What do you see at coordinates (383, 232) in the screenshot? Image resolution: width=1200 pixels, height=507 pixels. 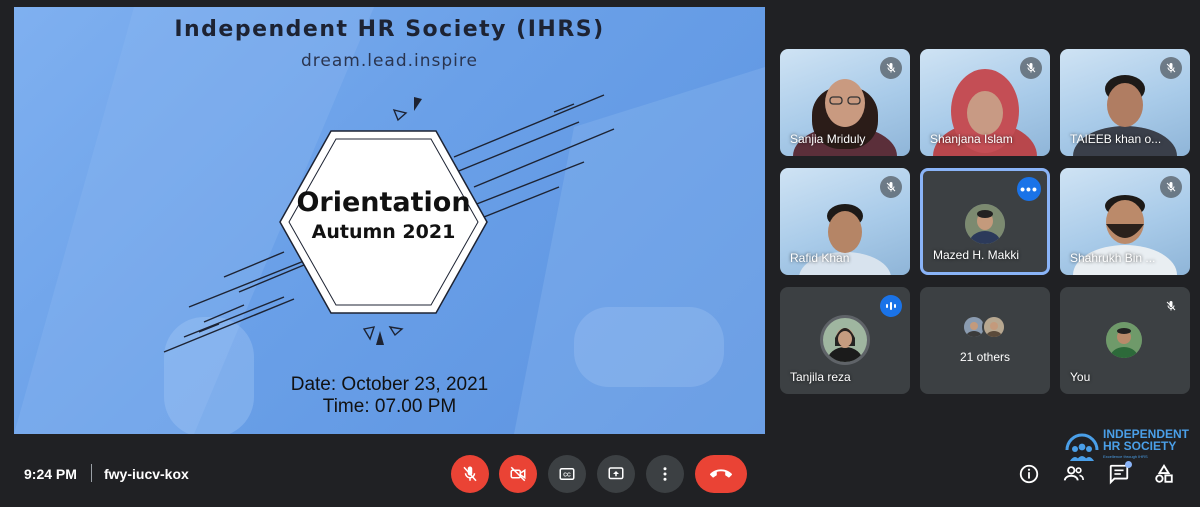 I see `semester-label: Autumn 2021` at bounding box center [383, 232].